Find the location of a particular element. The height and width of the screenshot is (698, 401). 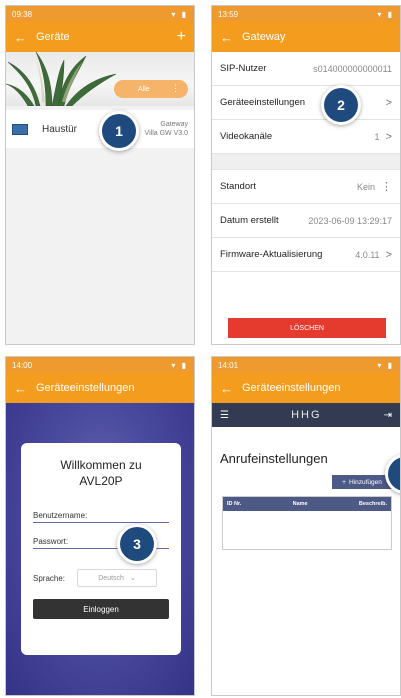

hhg-logo: HHG is located at coordinates (306, 415).